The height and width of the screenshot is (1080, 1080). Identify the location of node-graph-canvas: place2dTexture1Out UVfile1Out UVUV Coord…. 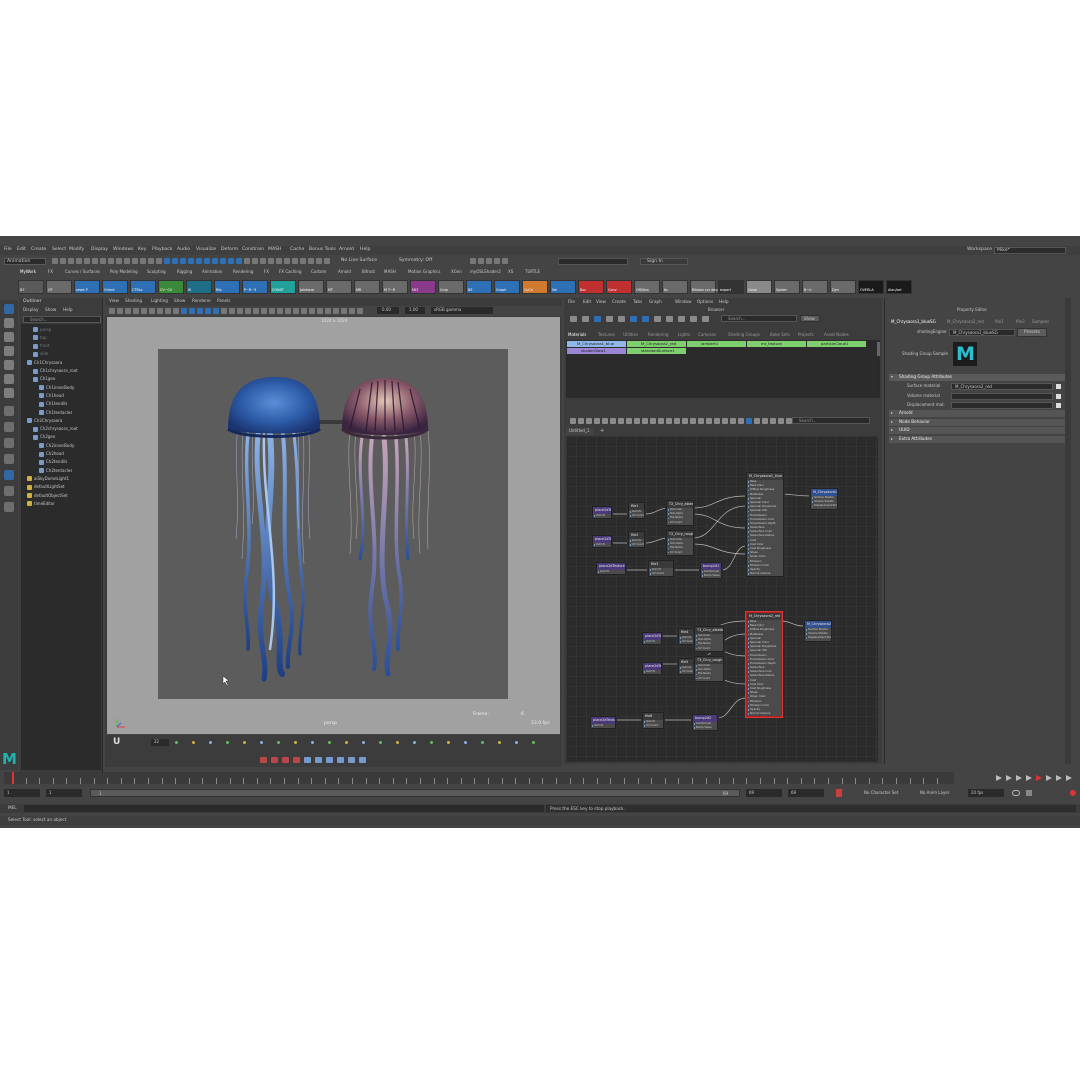
(722, 599).